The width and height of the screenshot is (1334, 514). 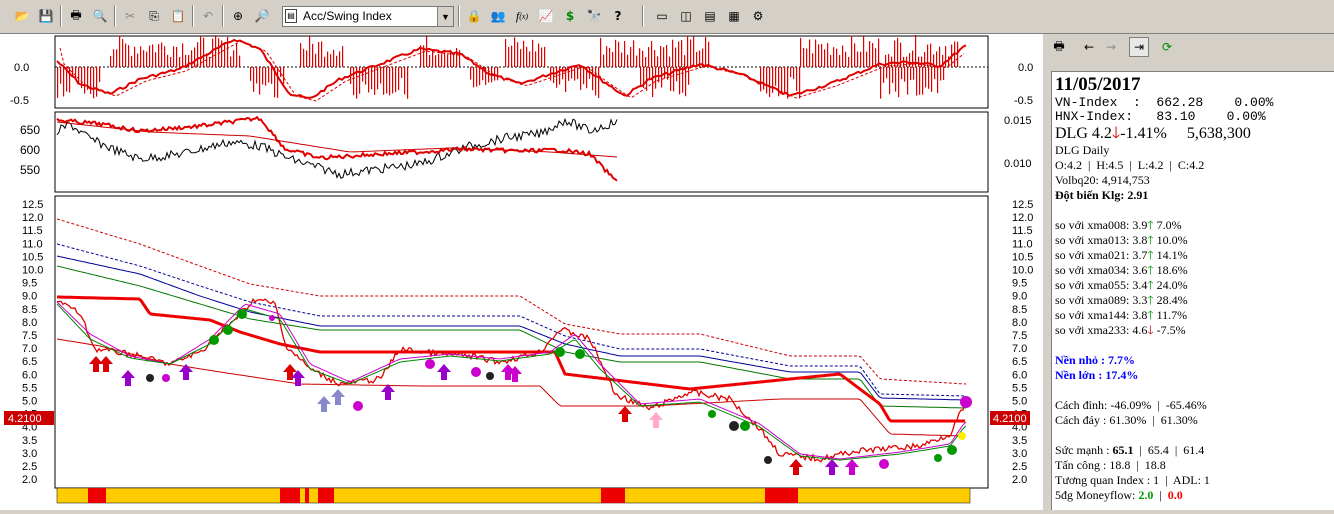 What do you see at coordinates (154, 16) in the screenshot?
I see `copy-icon: ⎘` at bounding box center [154, 16].